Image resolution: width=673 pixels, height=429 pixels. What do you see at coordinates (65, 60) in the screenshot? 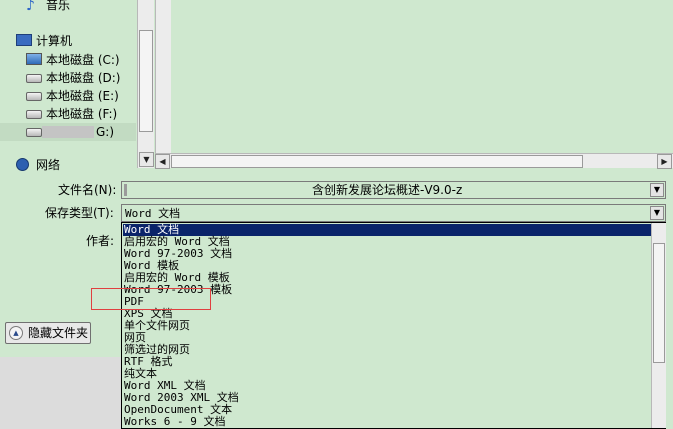
I see `nav-item-drive-c: 本地磁盘 (C:)` at bounding box center [65, 60].